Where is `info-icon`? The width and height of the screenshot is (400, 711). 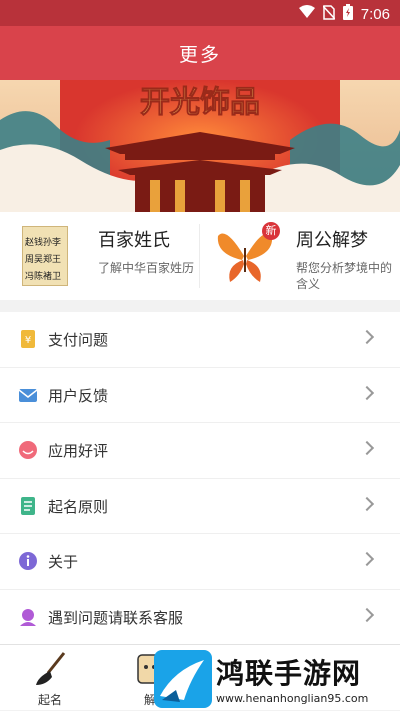 info-icon is located at coordinates (28, 561).